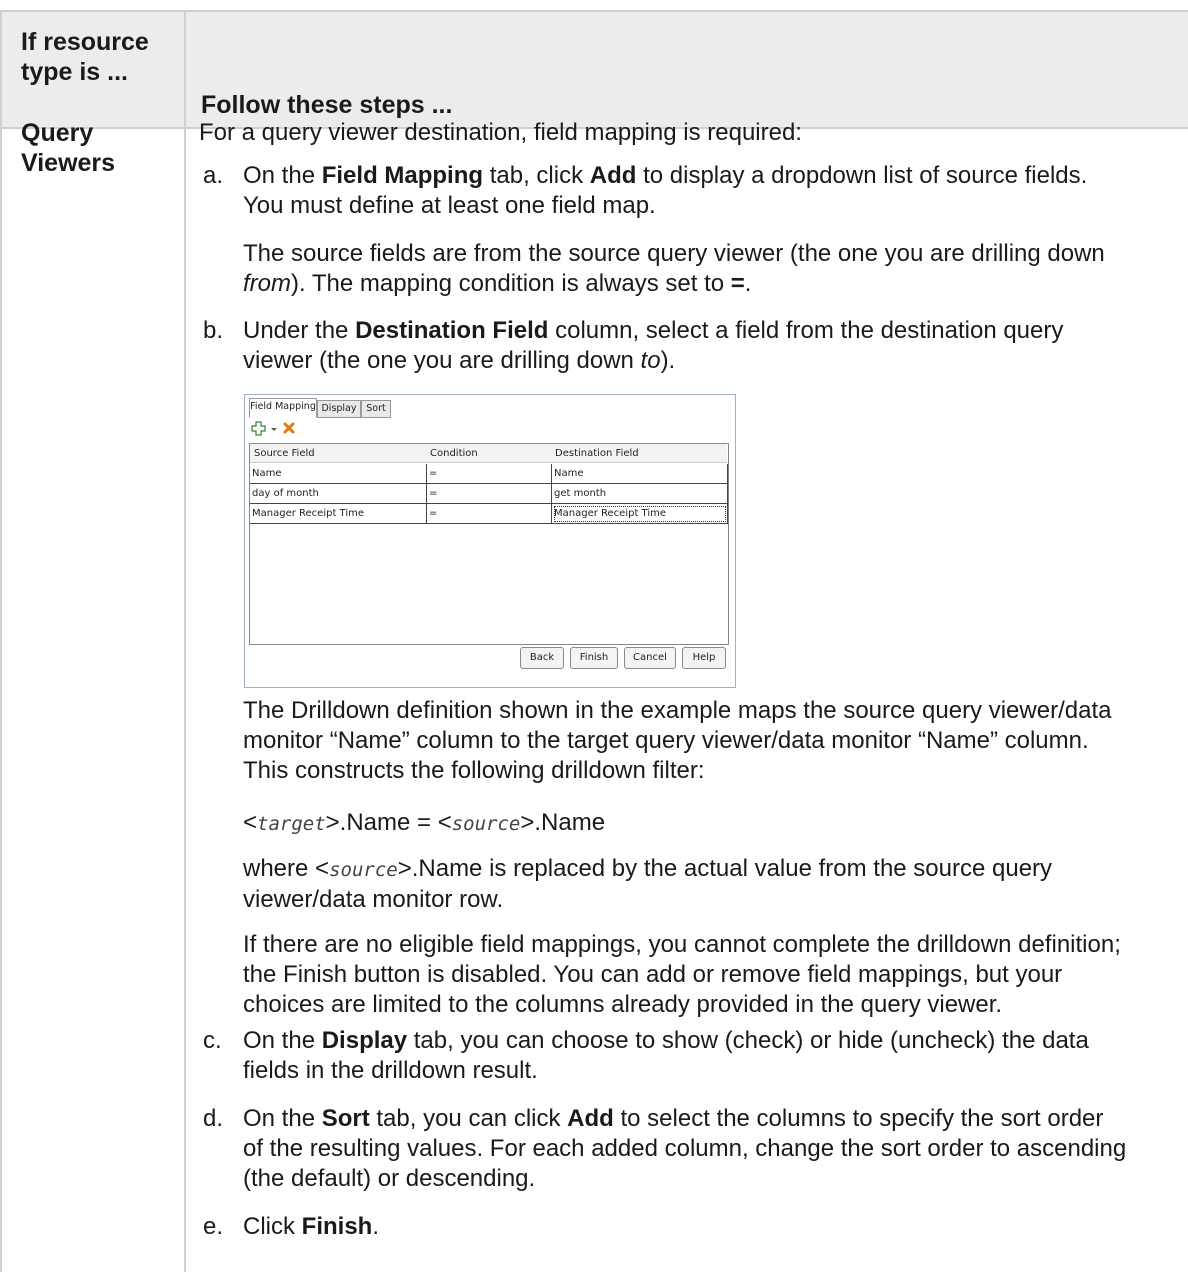 The height and width of the screenshot is (1272, 1188). What do you see at coordinates (1, 641) in the screenshot?
I see `table-border-left` at bounding box center [1, 641].